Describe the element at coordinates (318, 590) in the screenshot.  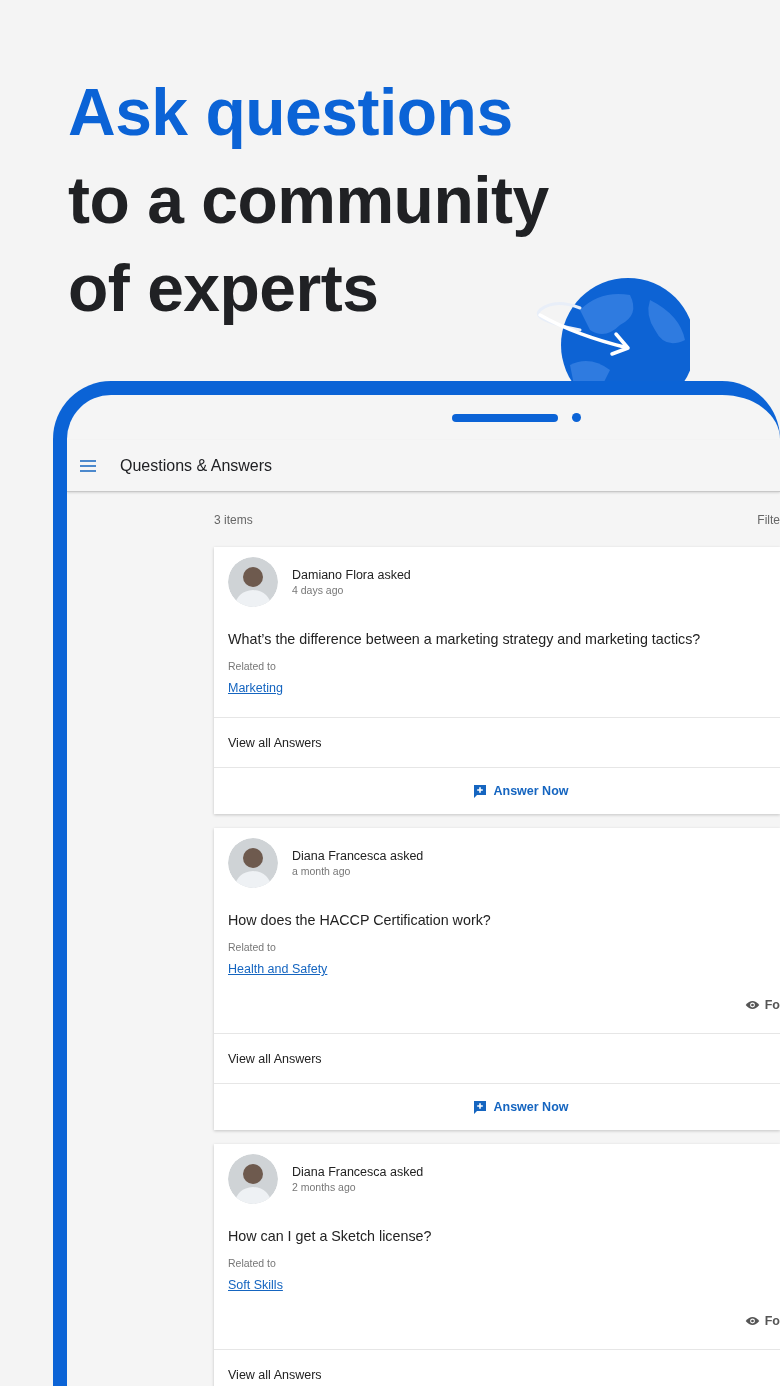
I see `post-time: 4 days ago` at that location.